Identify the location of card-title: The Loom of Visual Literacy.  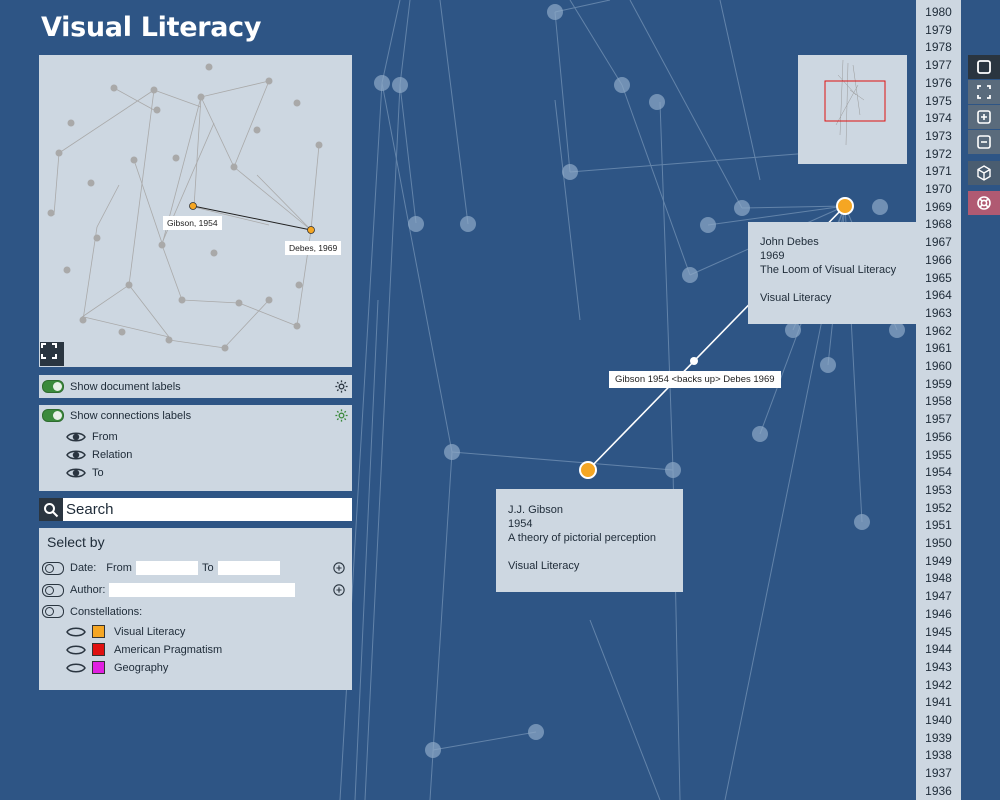
(828, 270).